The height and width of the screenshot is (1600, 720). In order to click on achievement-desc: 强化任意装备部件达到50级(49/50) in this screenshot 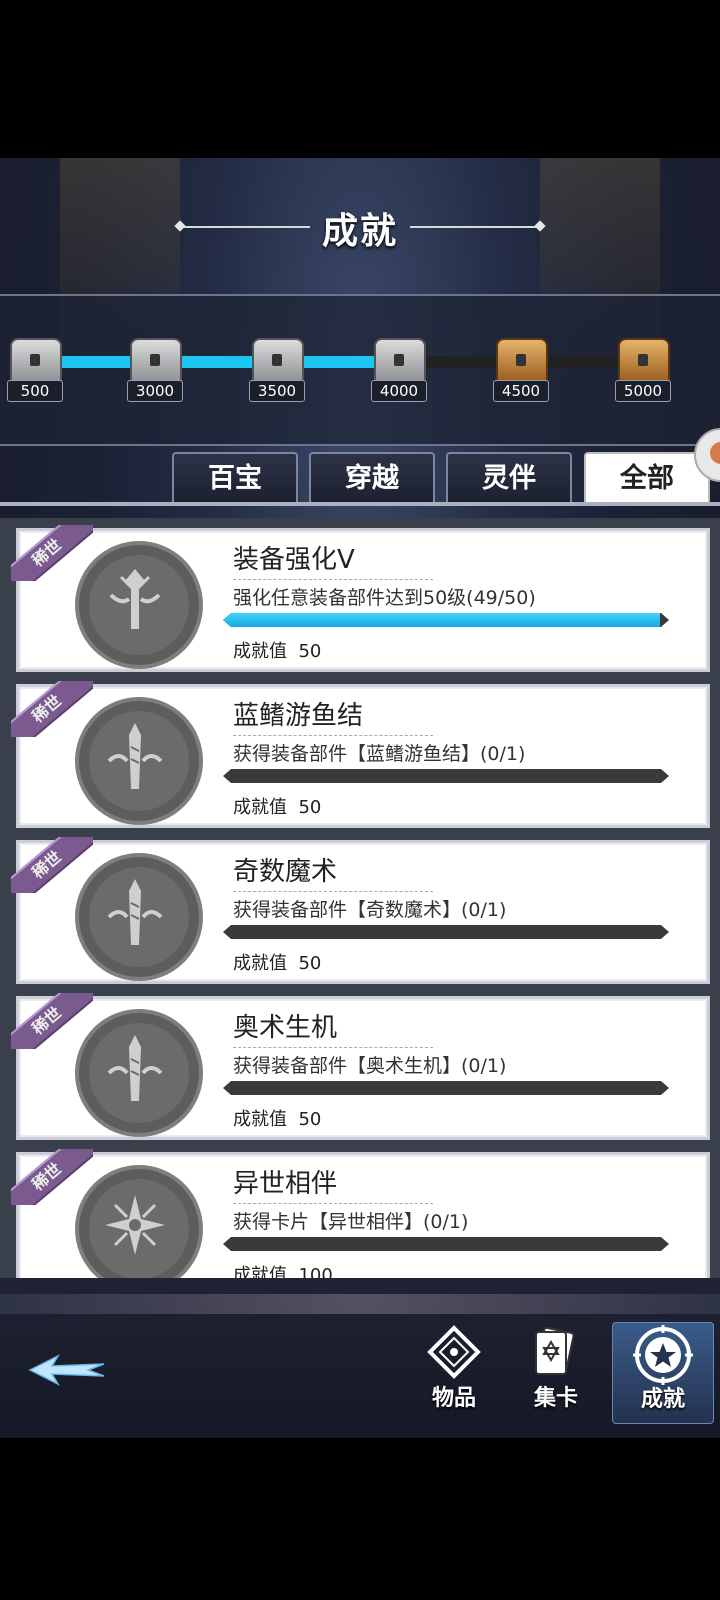, I will do `click(384, 598)`.